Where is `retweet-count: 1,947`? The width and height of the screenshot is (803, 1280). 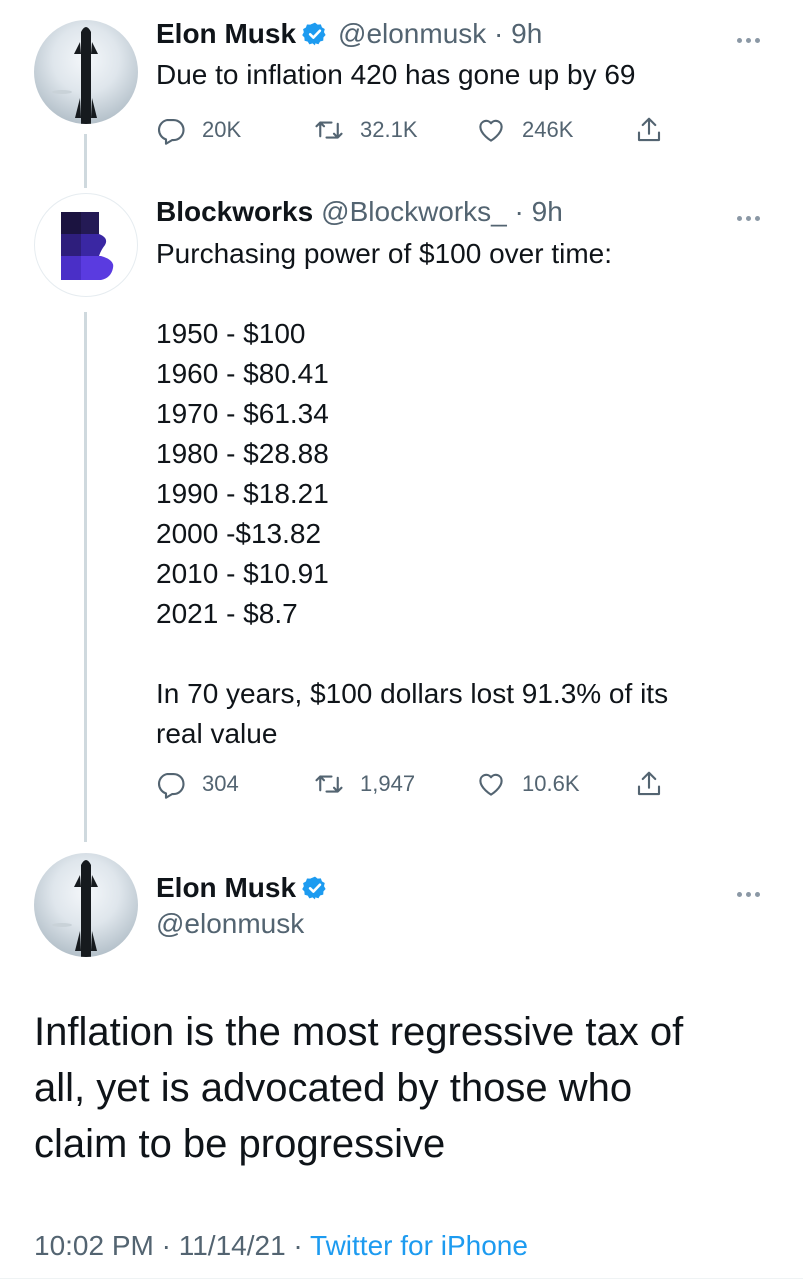 retweet-count: 1,947 is located at coordinates (388, 783).